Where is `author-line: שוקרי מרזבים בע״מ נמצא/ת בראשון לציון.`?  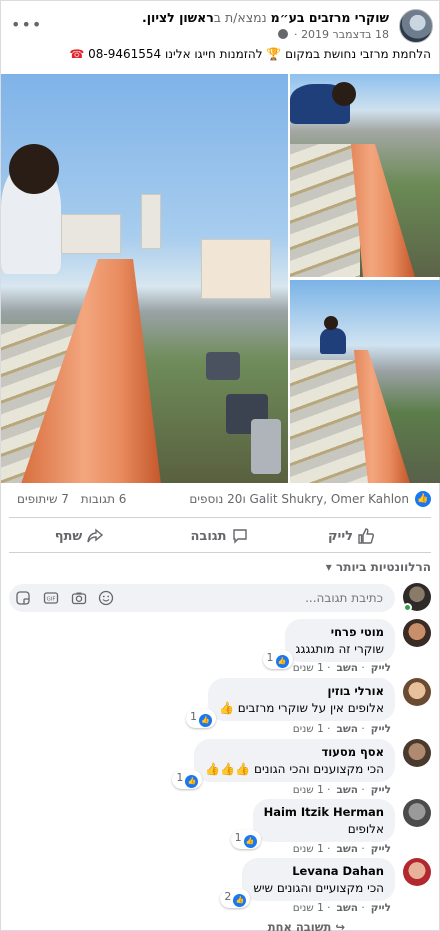
author-line: שוקרי מרזבים בע״מ נמצא/ת בראשון לציון. is located at coordinates (265, 17).